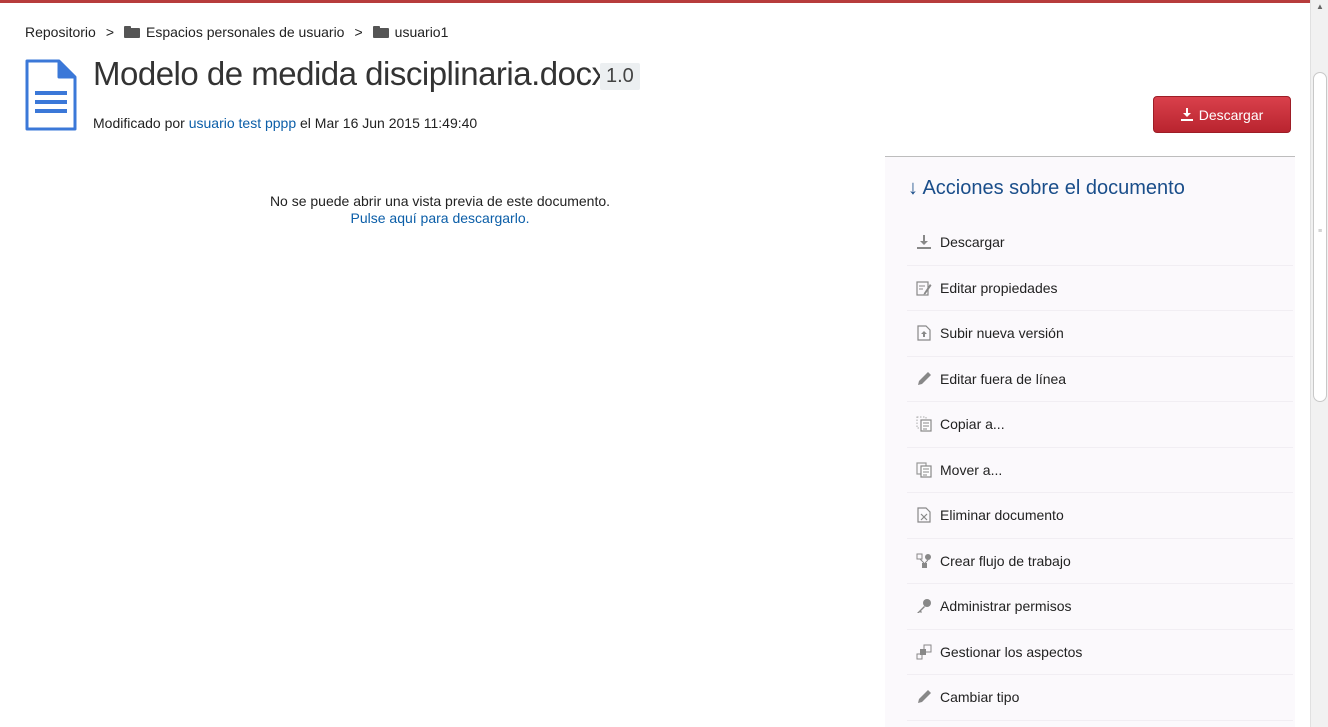 This screenshot has height=727, width=1328. I want to click on modified-prefix: Modificado por, so click(139, 123).